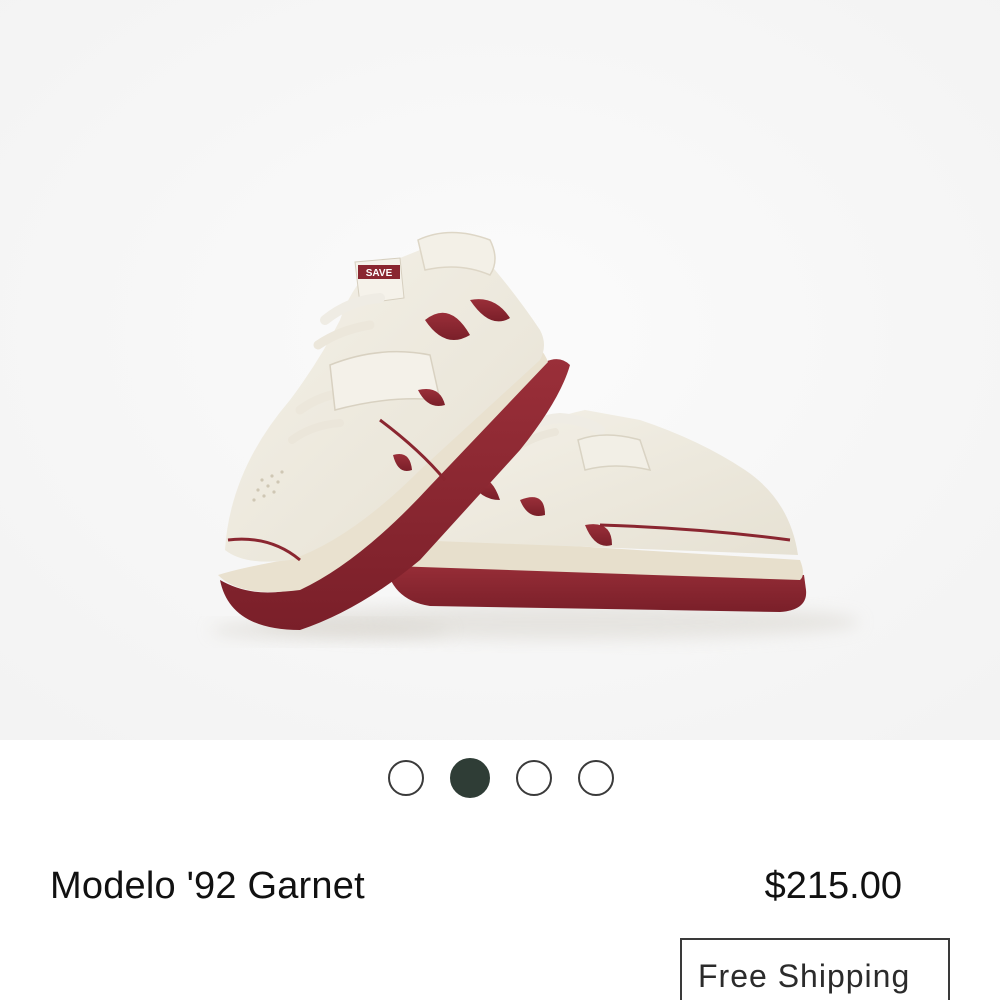 The height and width of the screenshot is (1000, 1000). Describe the element at coordinates (379, 273) in the screenshot. I see `shoe-tag-text: SAVE` at that location.